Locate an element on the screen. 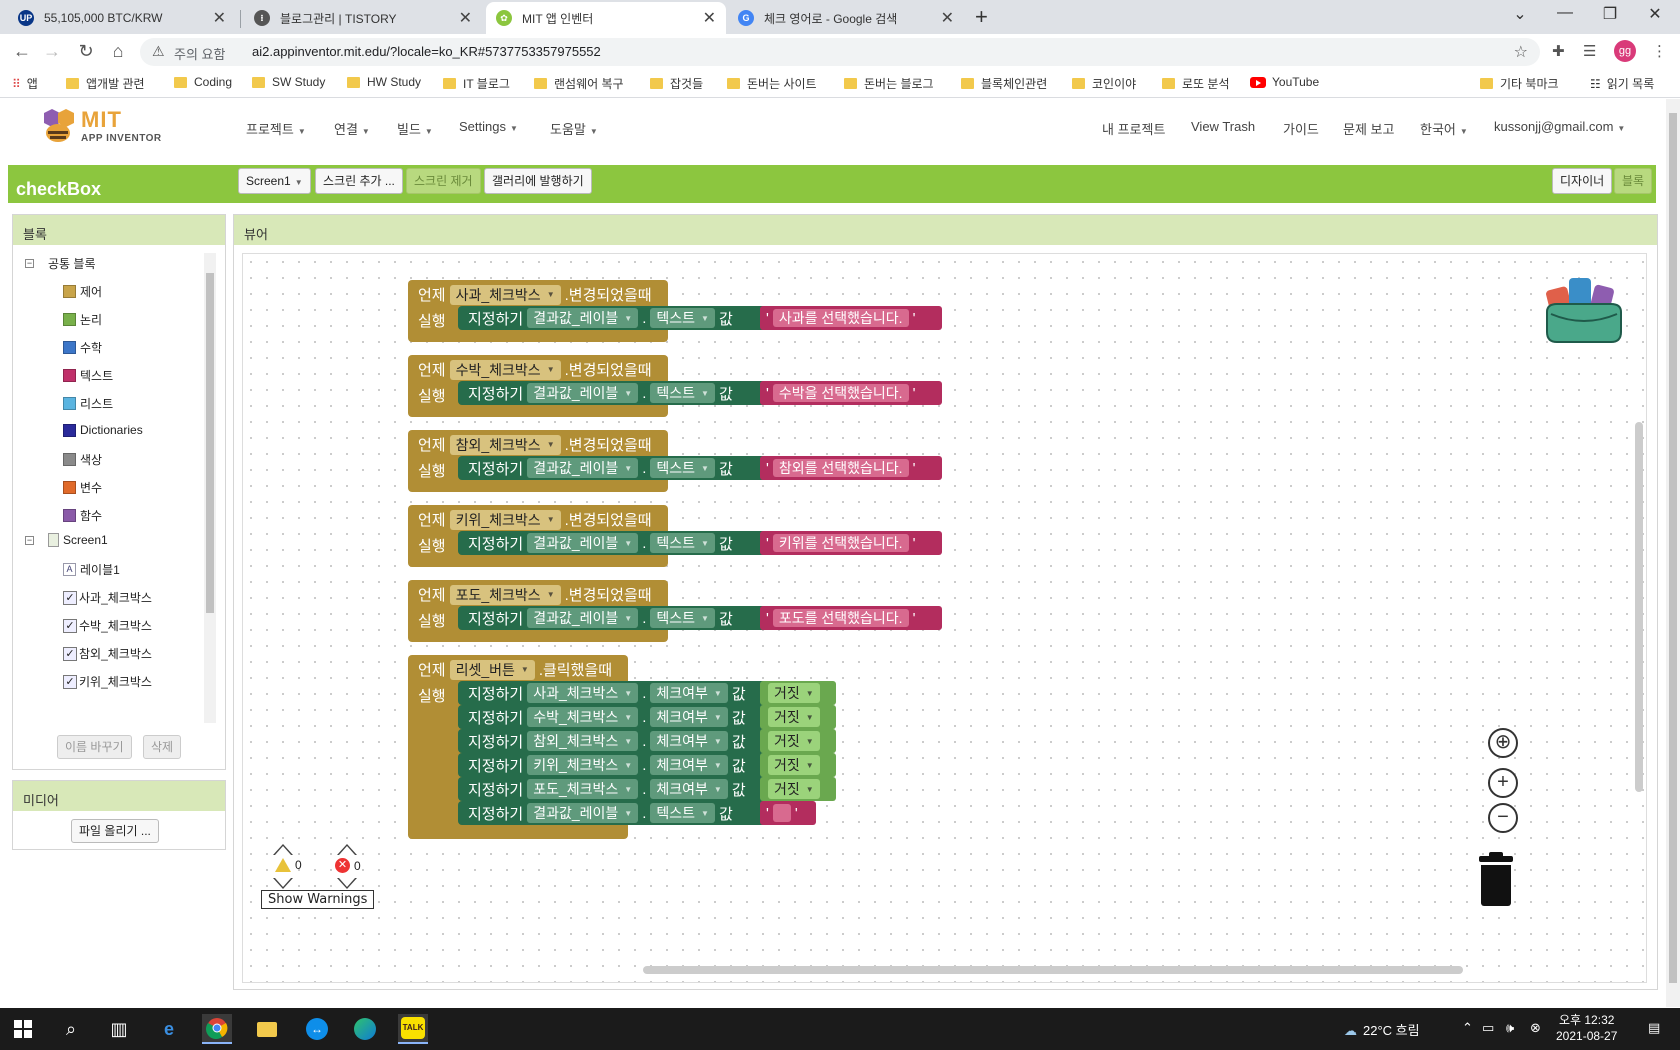 This screenshot has height=1050, width=1680. builtin-category: 리스트 is located at coordinates (88, 403).